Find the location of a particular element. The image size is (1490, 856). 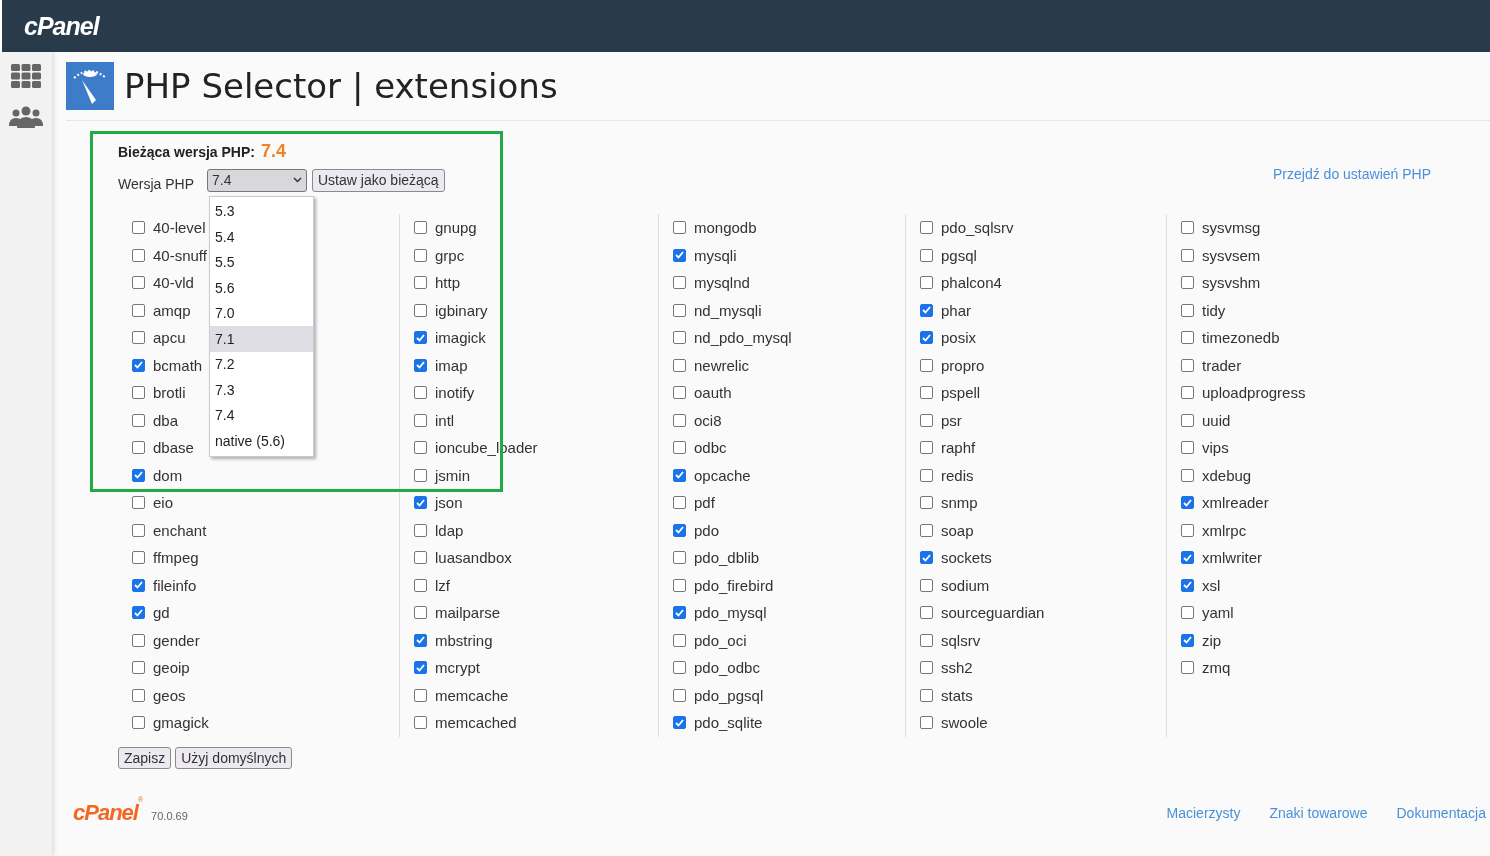

version-option: 5.5 is located at coordinates (261, 262).